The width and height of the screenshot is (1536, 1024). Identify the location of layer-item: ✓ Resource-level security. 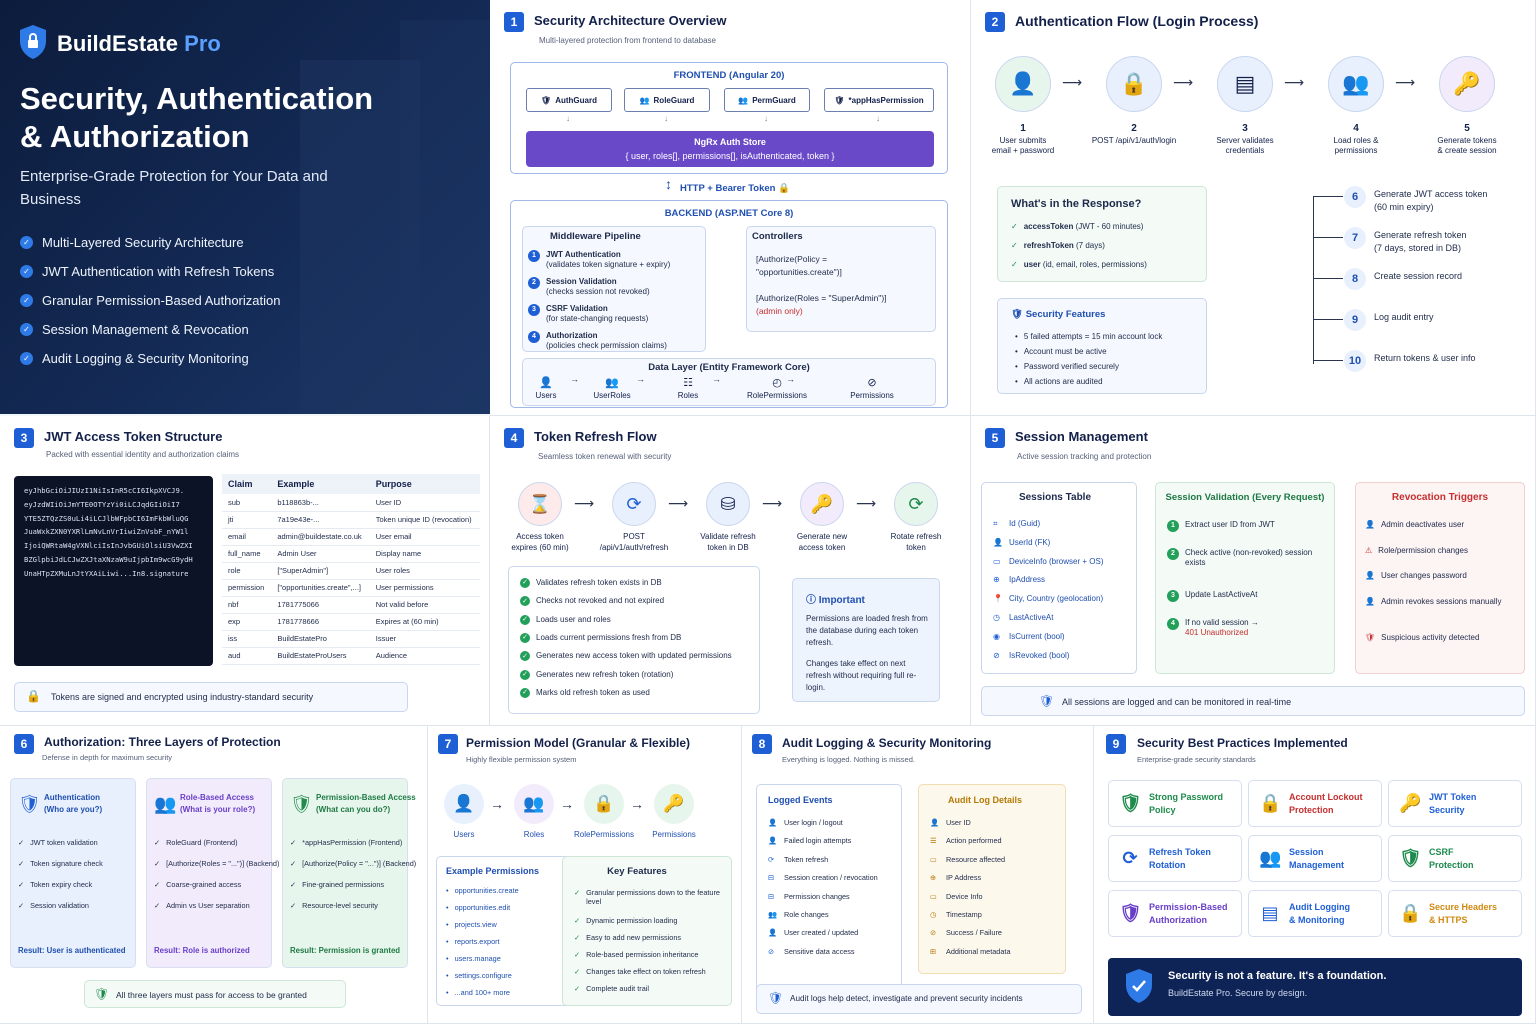
(334, 905).